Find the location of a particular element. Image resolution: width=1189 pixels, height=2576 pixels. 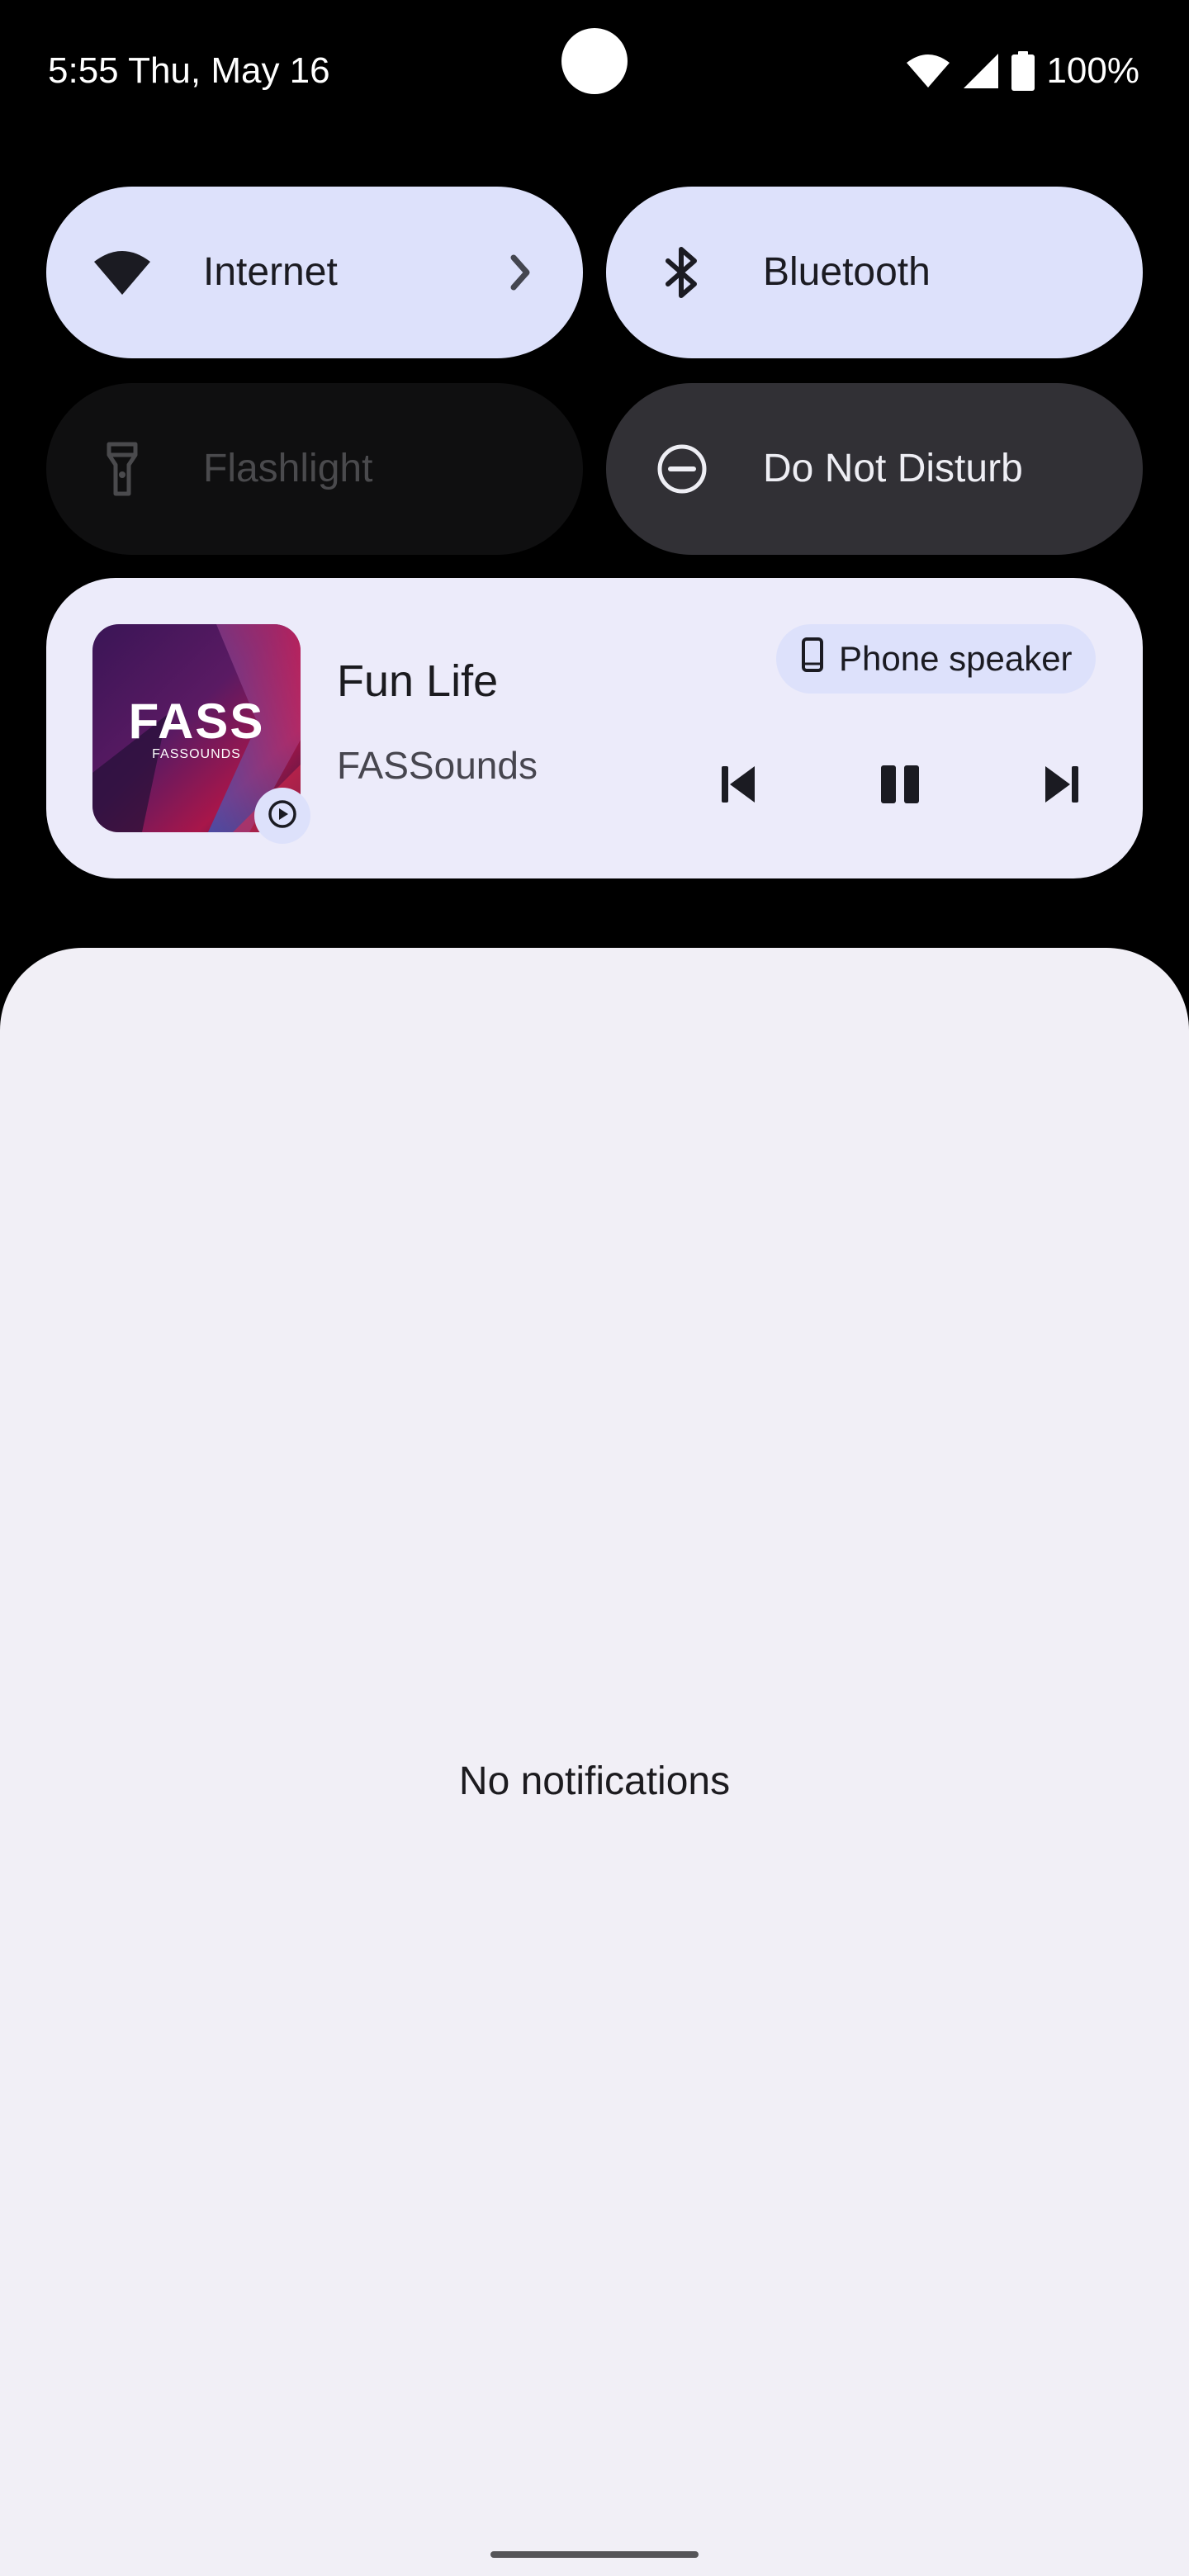

skip-previous-button is located at coordinates (738, 786).